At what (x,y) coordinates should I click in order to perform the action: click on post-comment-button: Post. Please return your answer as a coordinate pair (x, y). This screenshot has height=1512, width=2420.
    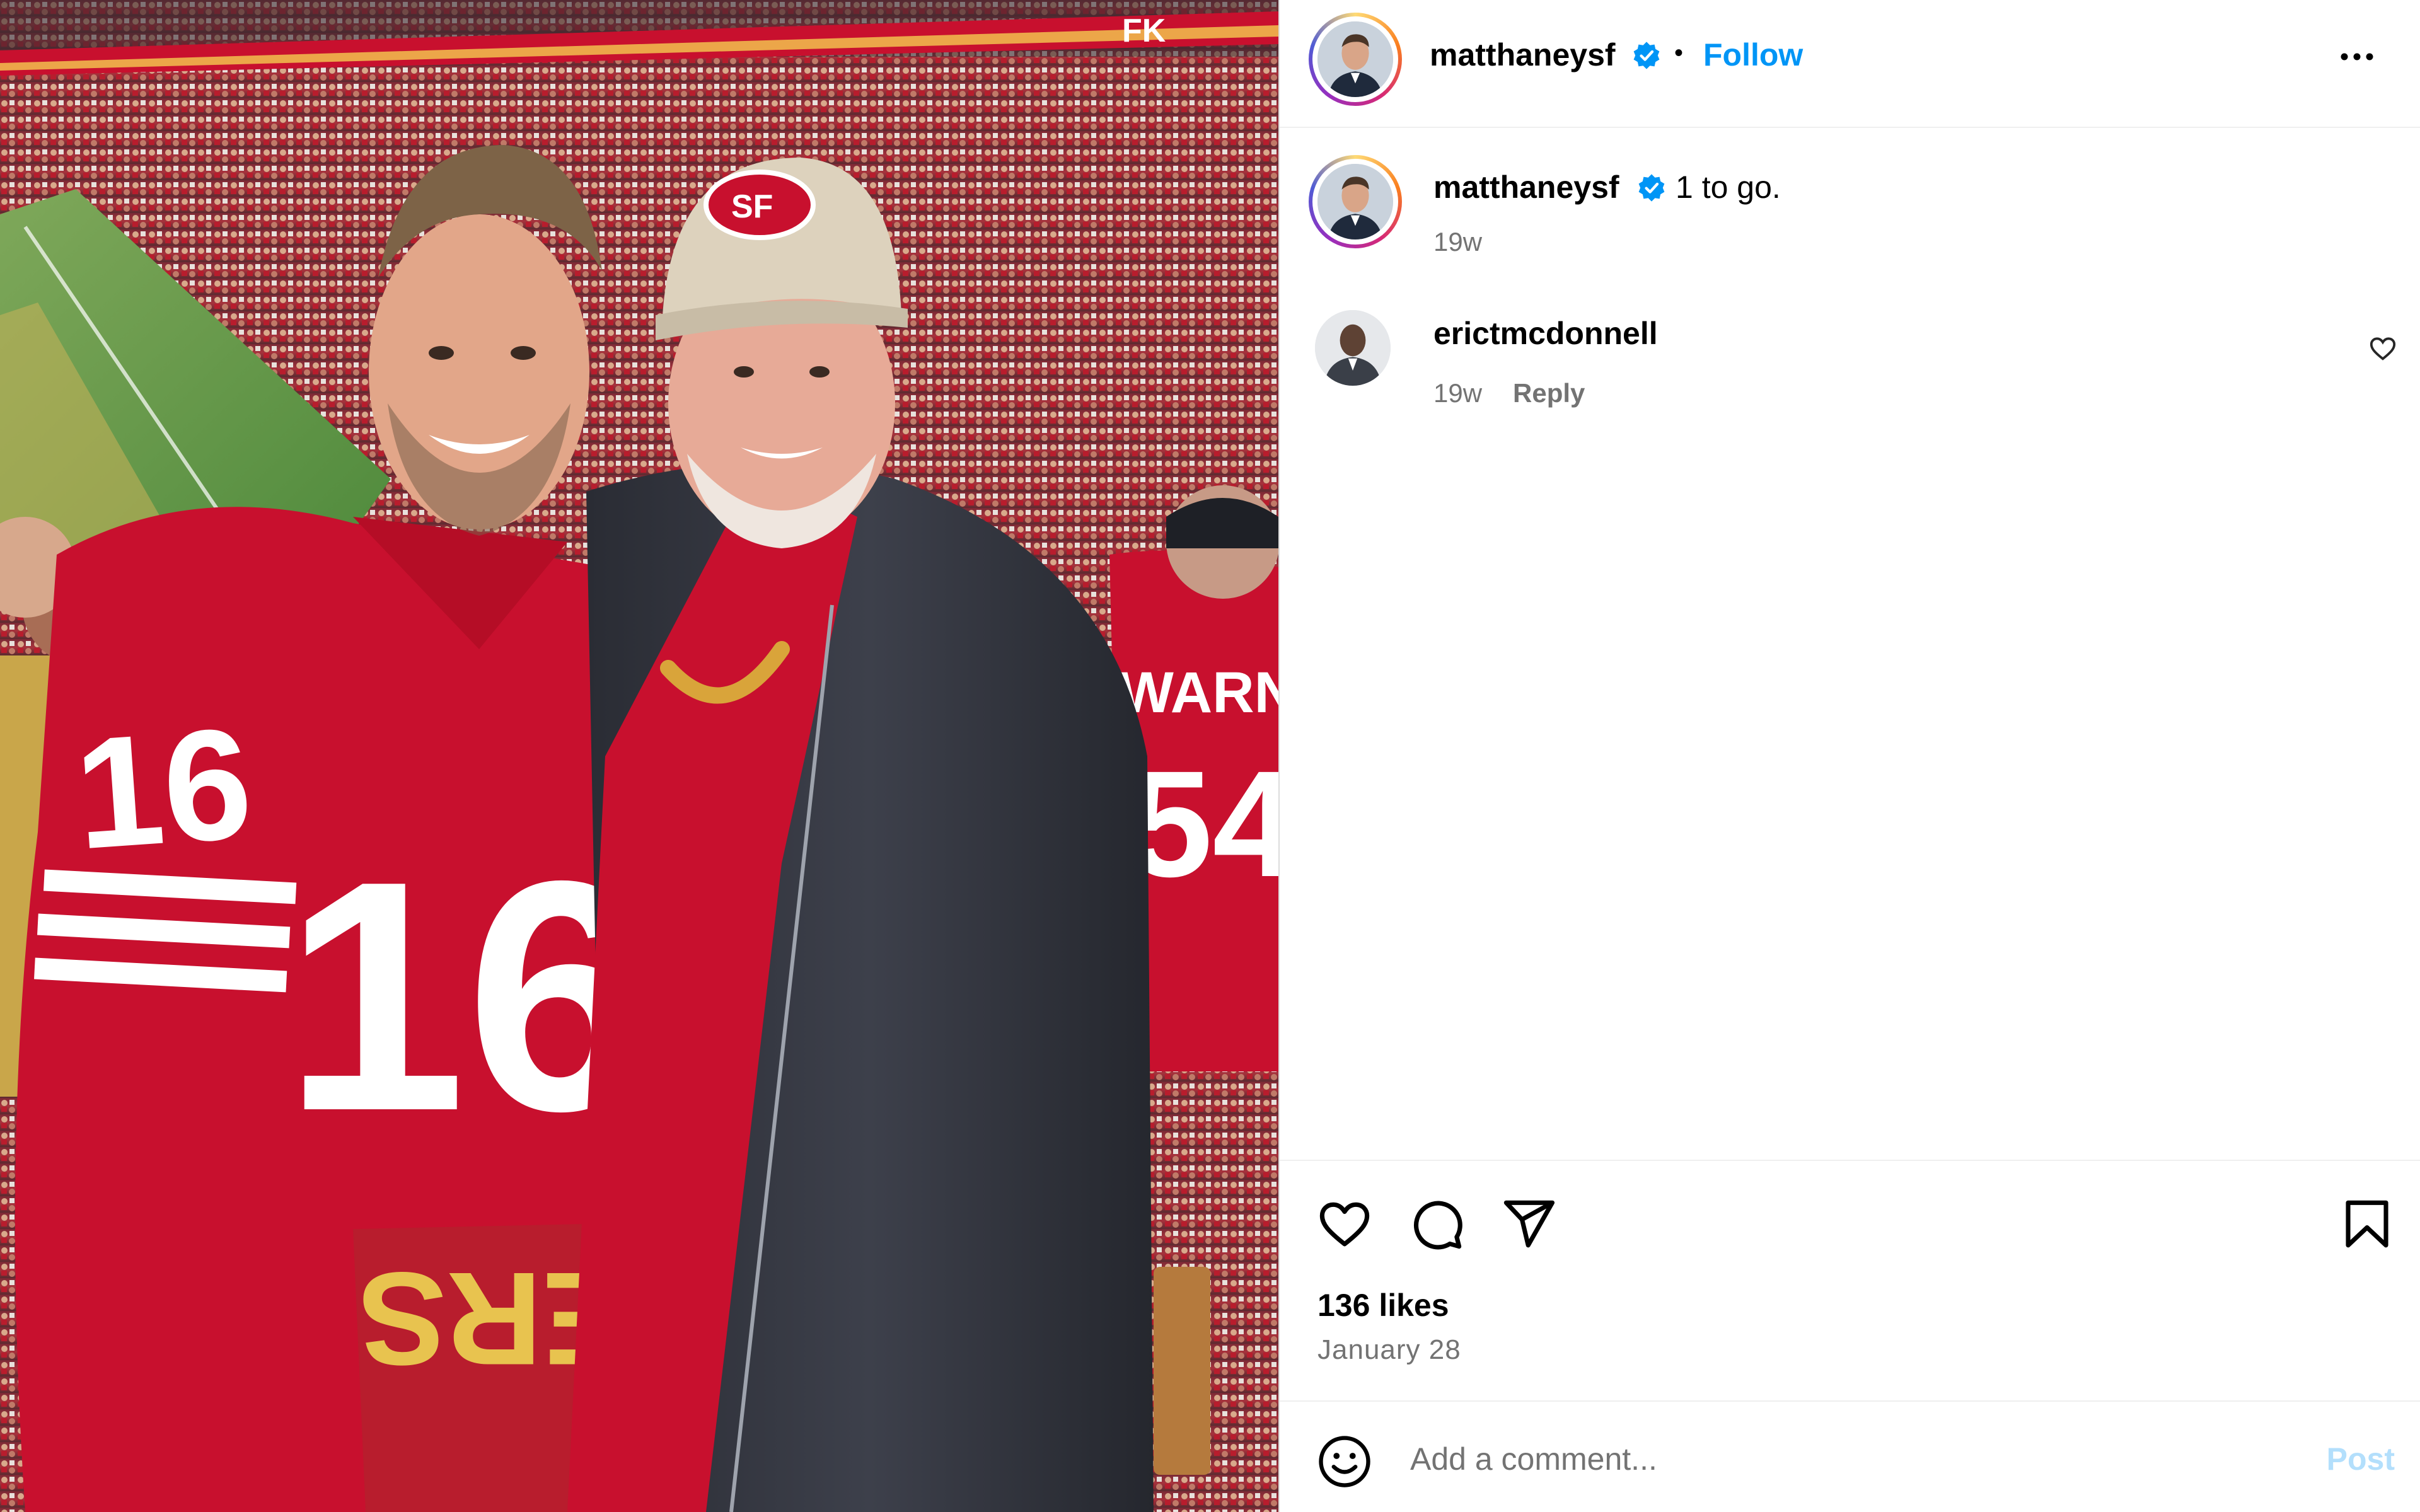
    Looking at the image, I should click on (2361, 1459).